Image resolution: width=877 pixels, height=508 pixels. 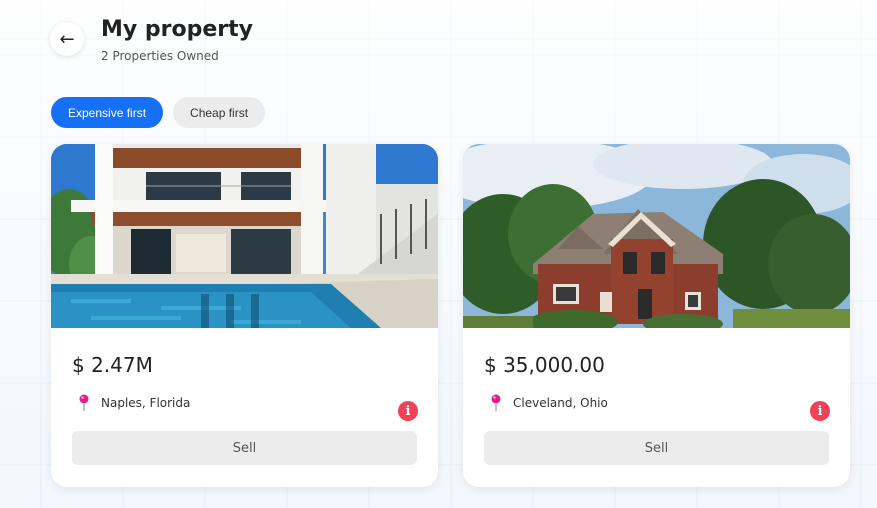 I want to click on property-location-text: Naples, Florida, so click(x=146, y=403).